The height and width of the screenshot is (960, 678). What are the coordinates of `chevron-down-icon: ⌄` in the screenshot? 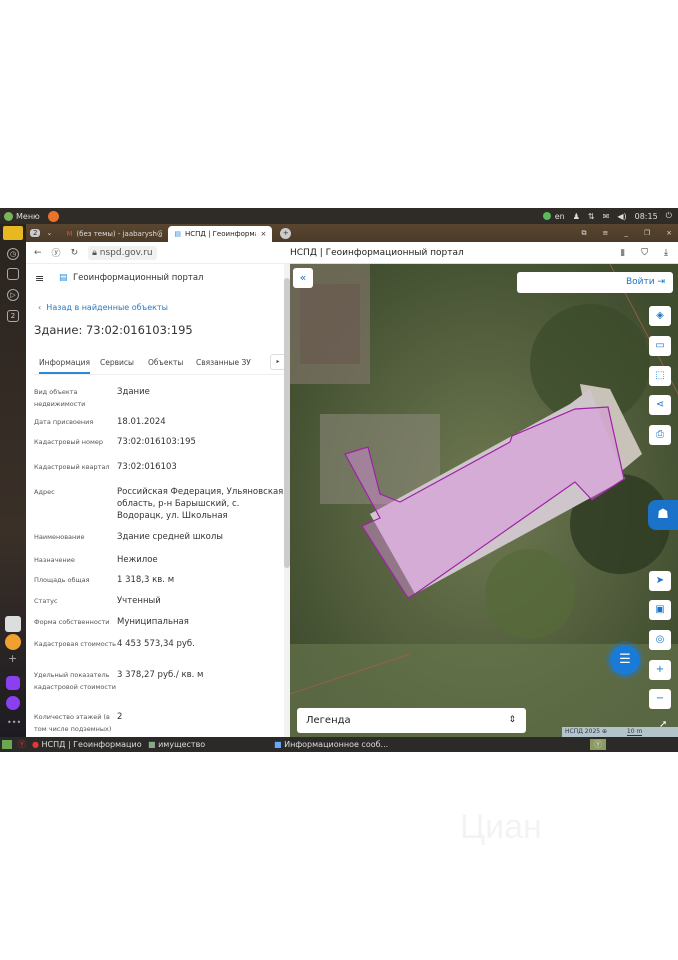 It's located at (49, 233).